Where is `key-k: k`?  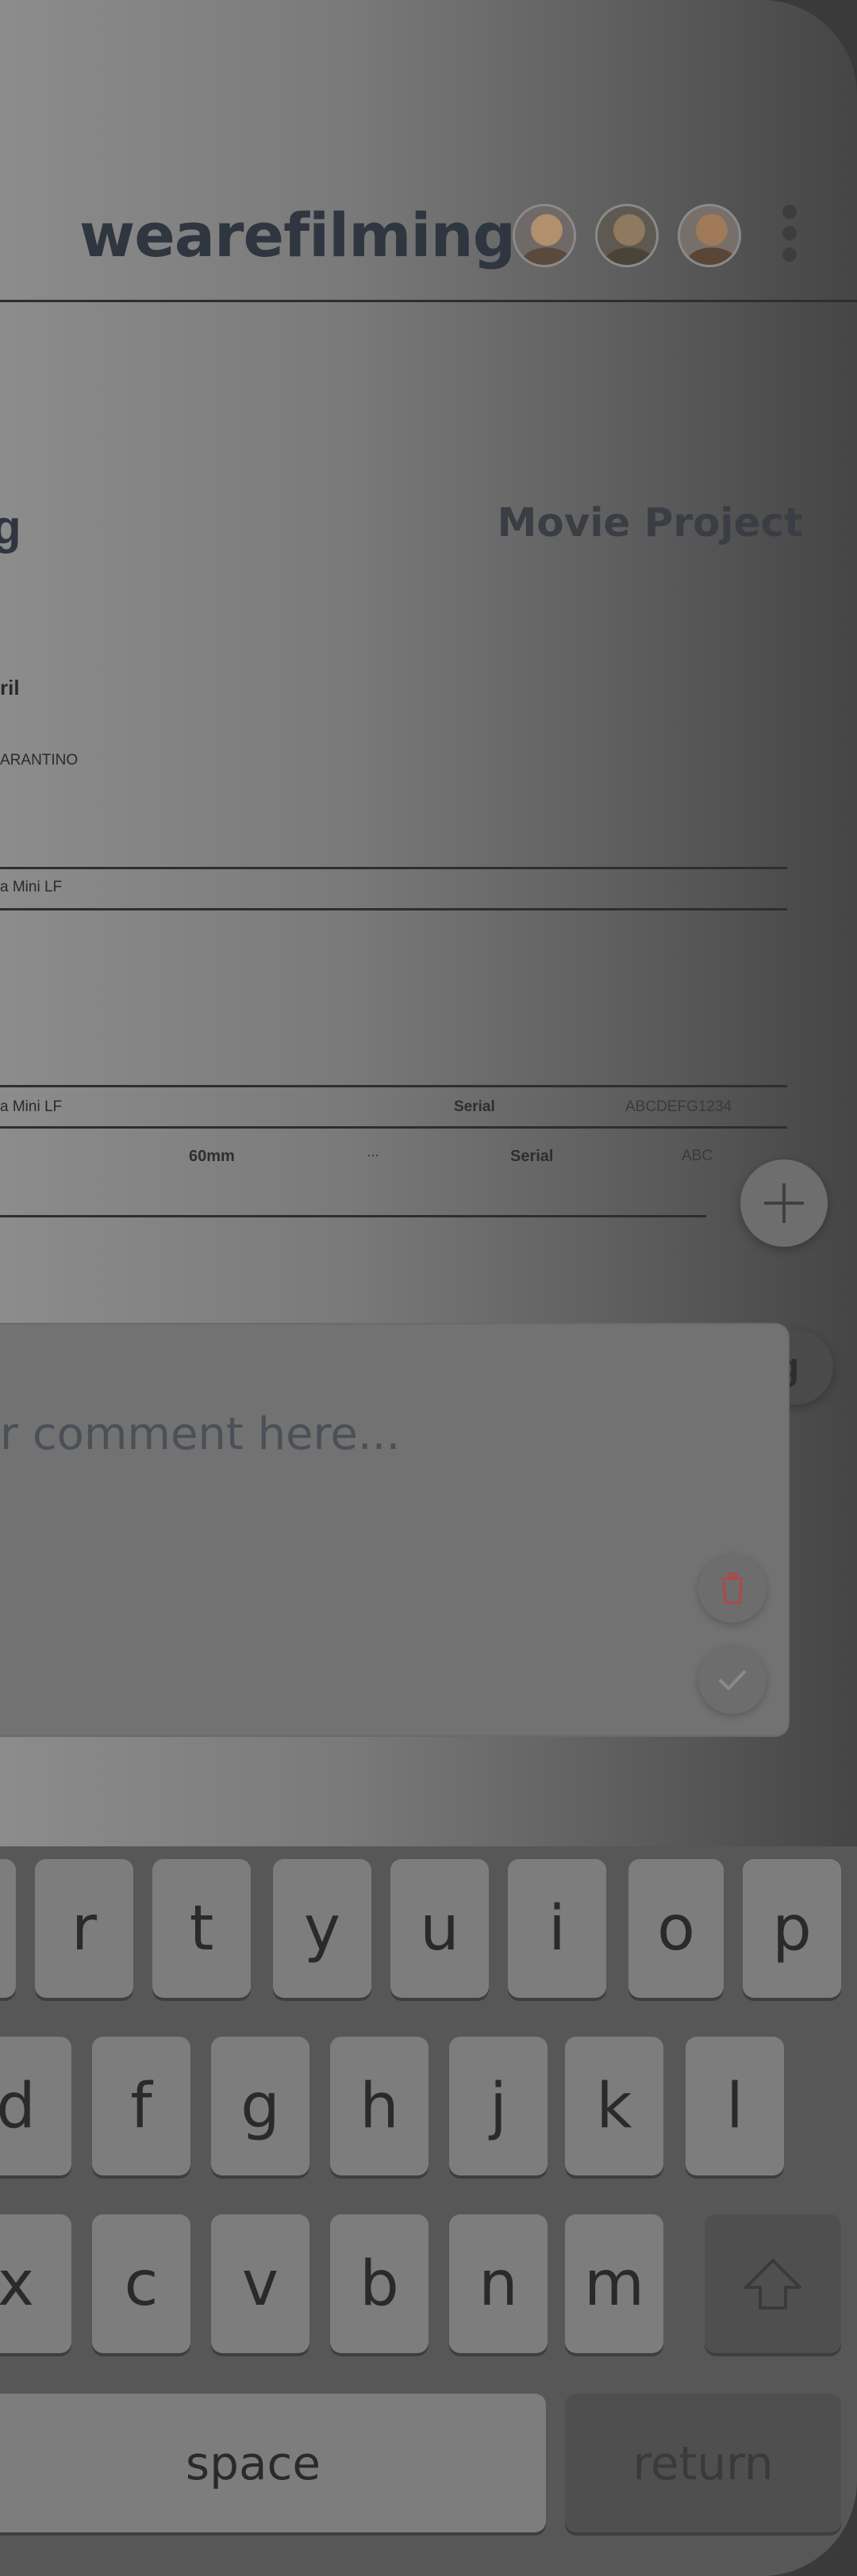 key-k: k is located at coordinates (614, 2106).